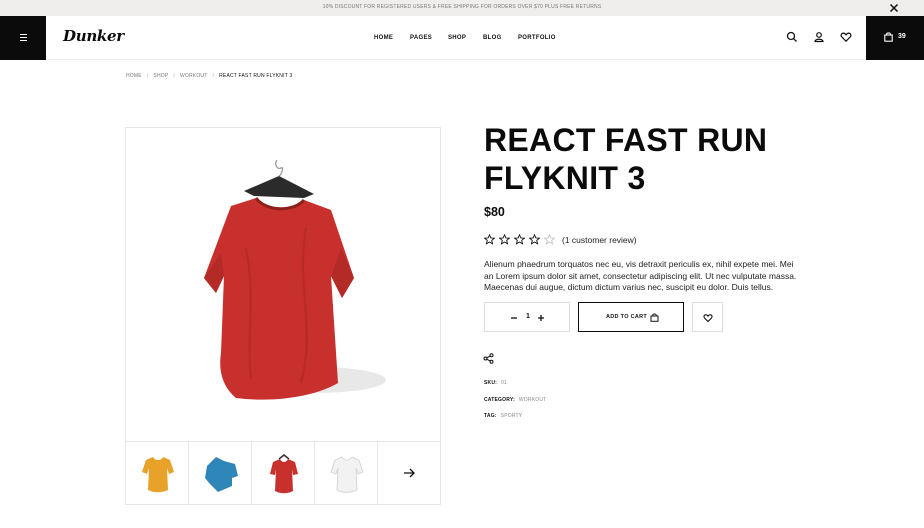 The height and width of the screenshot is (528, 924). Describe the element at coordinates (383, 38) in the screenshot. I see `nav-home: HOME` at that location.